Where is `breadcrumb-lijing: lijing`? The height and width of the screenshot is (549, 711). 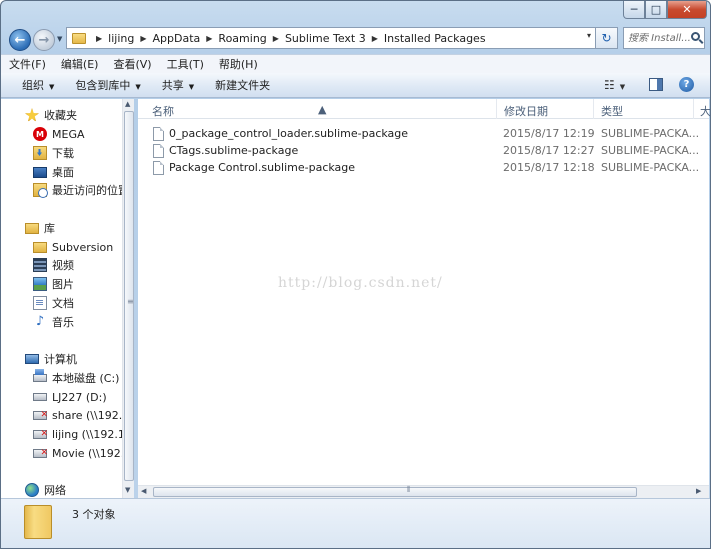
breadcrumb-lijing: lijing is located at coordinates (121, 38).